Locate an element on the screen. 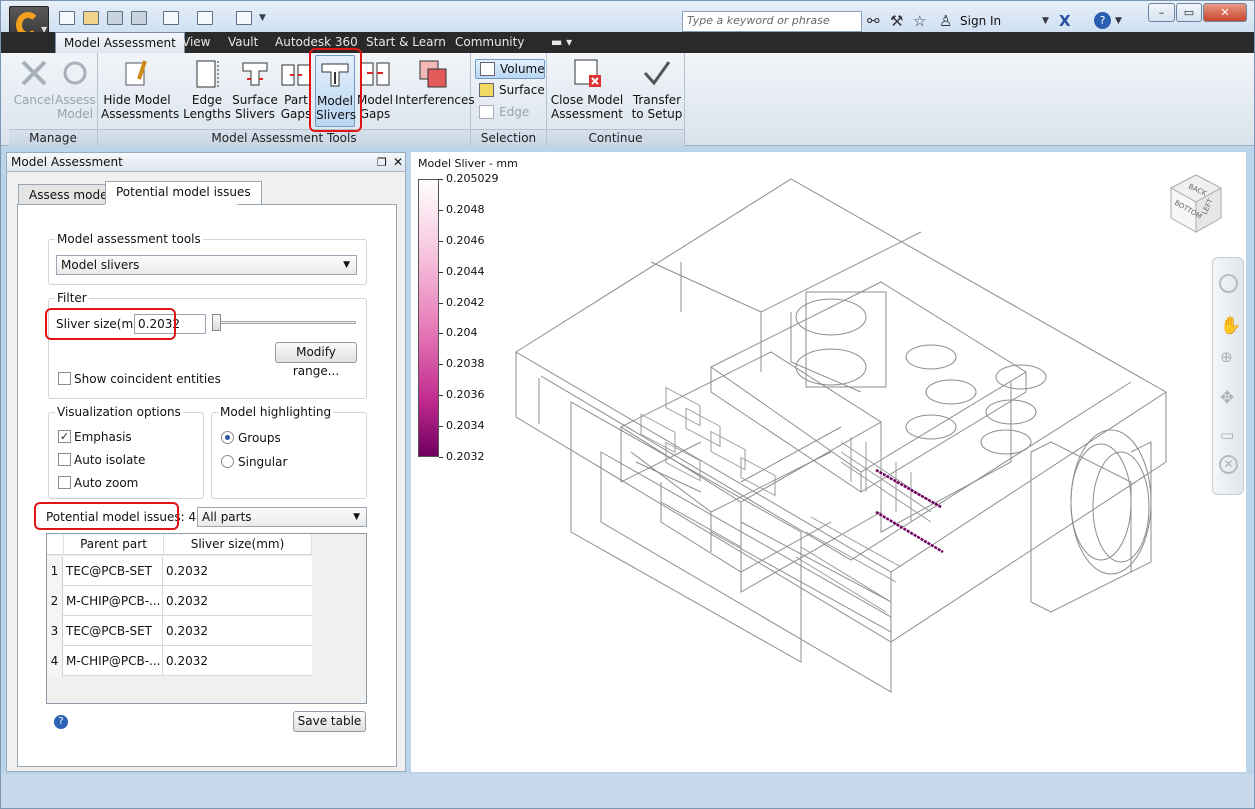 This screenshot has width=1255, height=809. group-manage: Cancel Assess Model Manage is located at coordinates (53, 99).